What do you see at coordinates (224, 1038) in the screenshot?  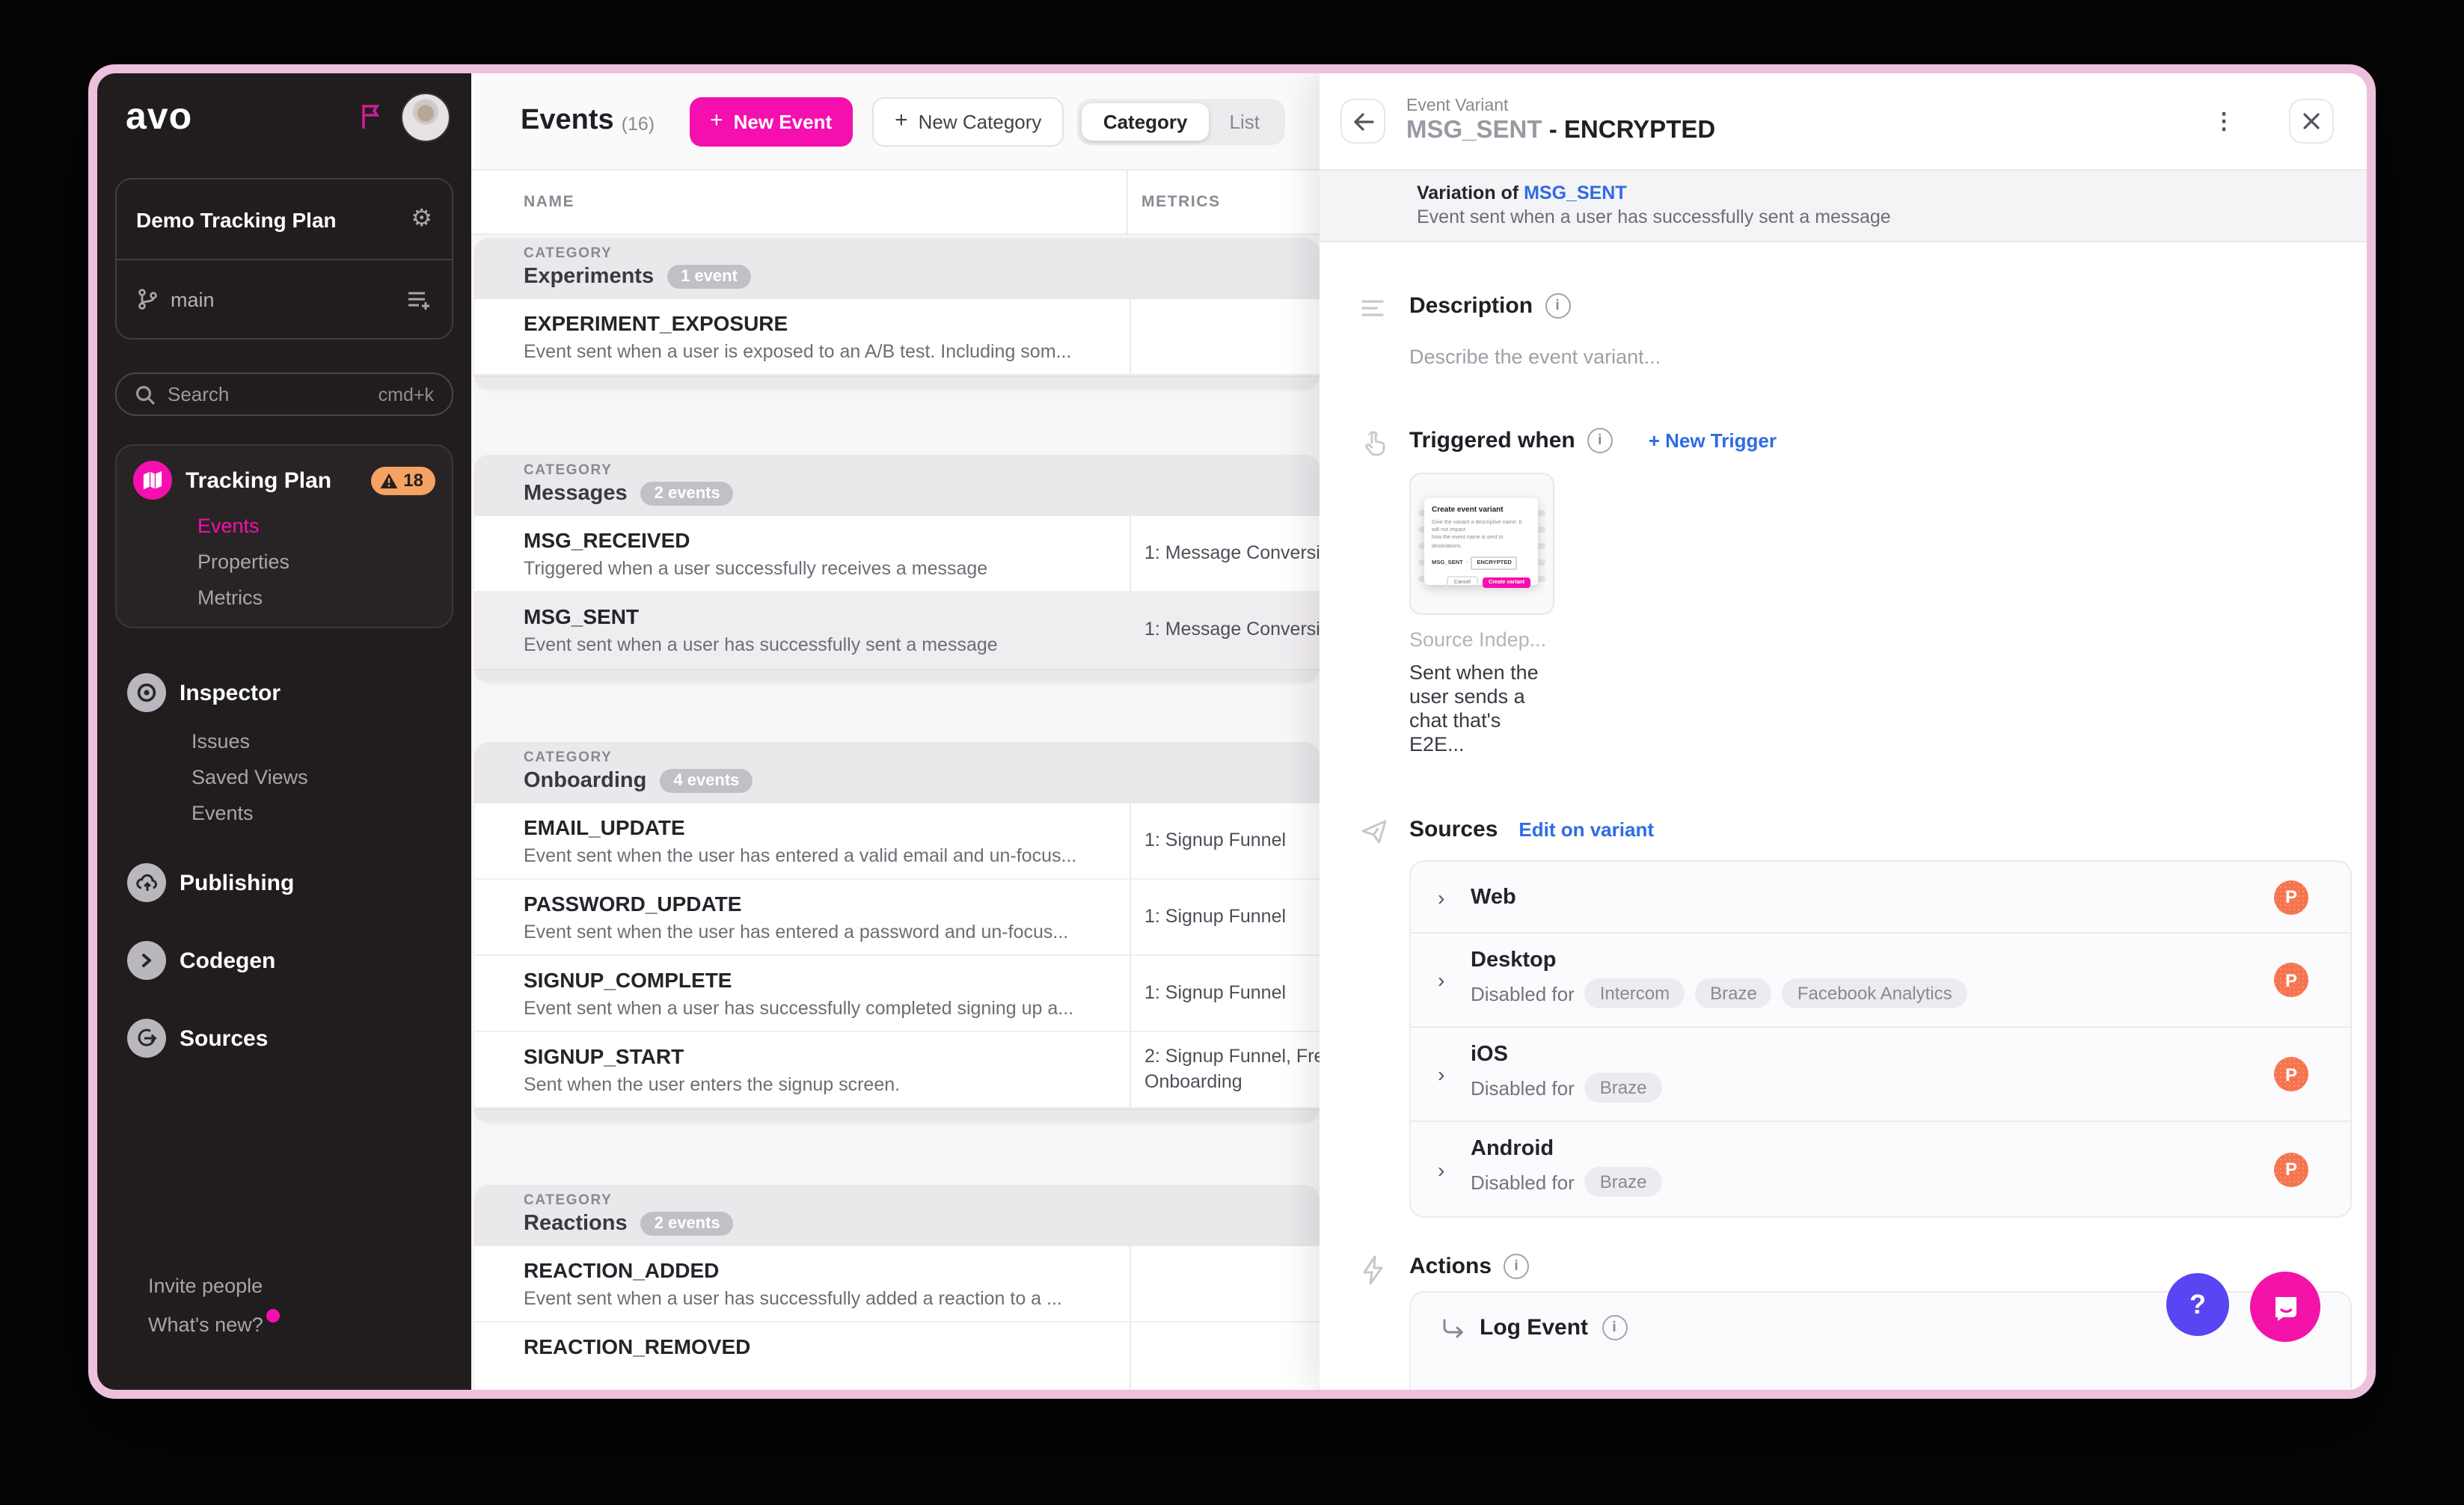 I see `sources-label: Sources` at bounding box center [224, 1038].